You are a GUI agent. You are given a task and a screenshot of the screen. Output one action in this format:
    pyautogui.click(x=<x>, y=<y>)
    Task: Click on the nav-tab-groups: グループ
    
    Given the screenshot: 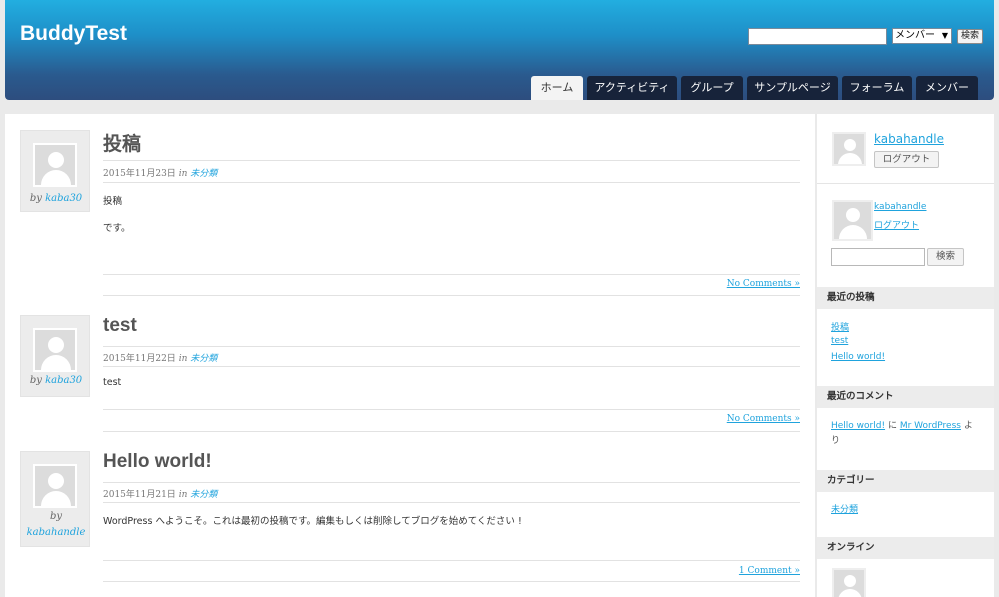 What is the action you would take?
    pyautogui.click(x=712, y=88)
    